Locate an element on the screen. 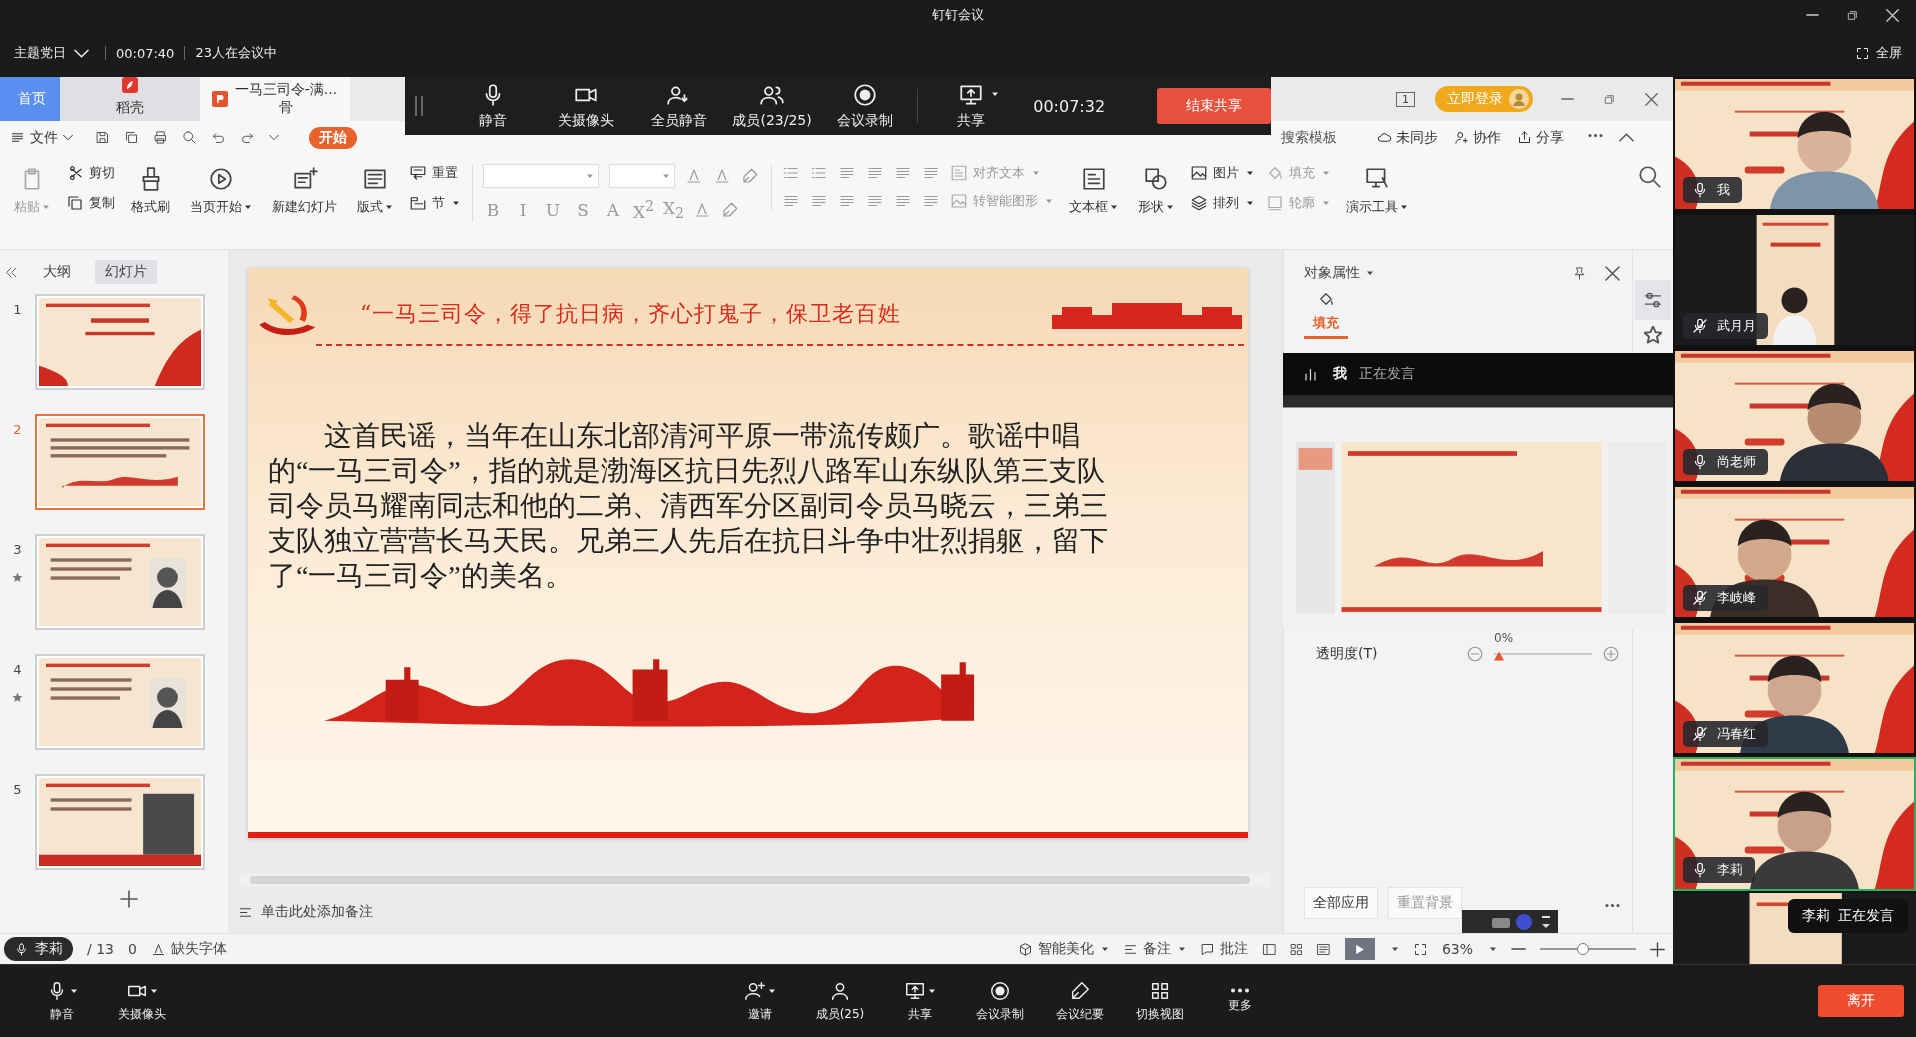  meeting-control: 邀请 is located at coordinates (760, 1001).